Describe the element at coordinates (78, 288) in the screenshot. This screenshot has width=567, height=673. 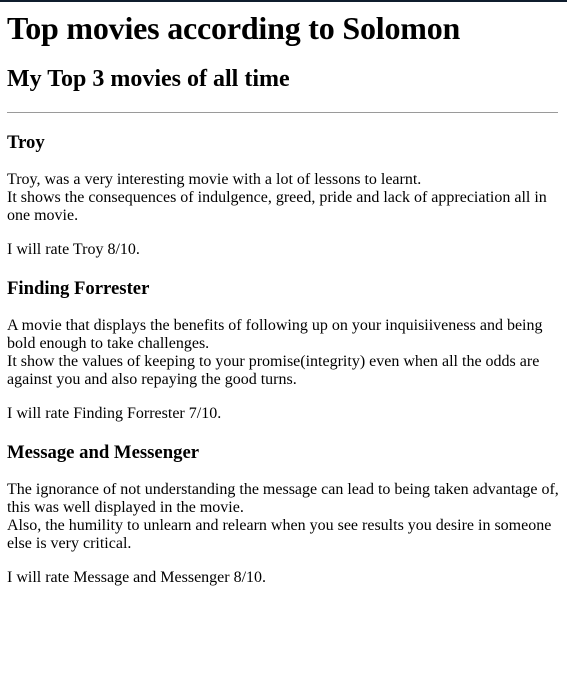
I see `movie-title: Finding Forrester` at that location.